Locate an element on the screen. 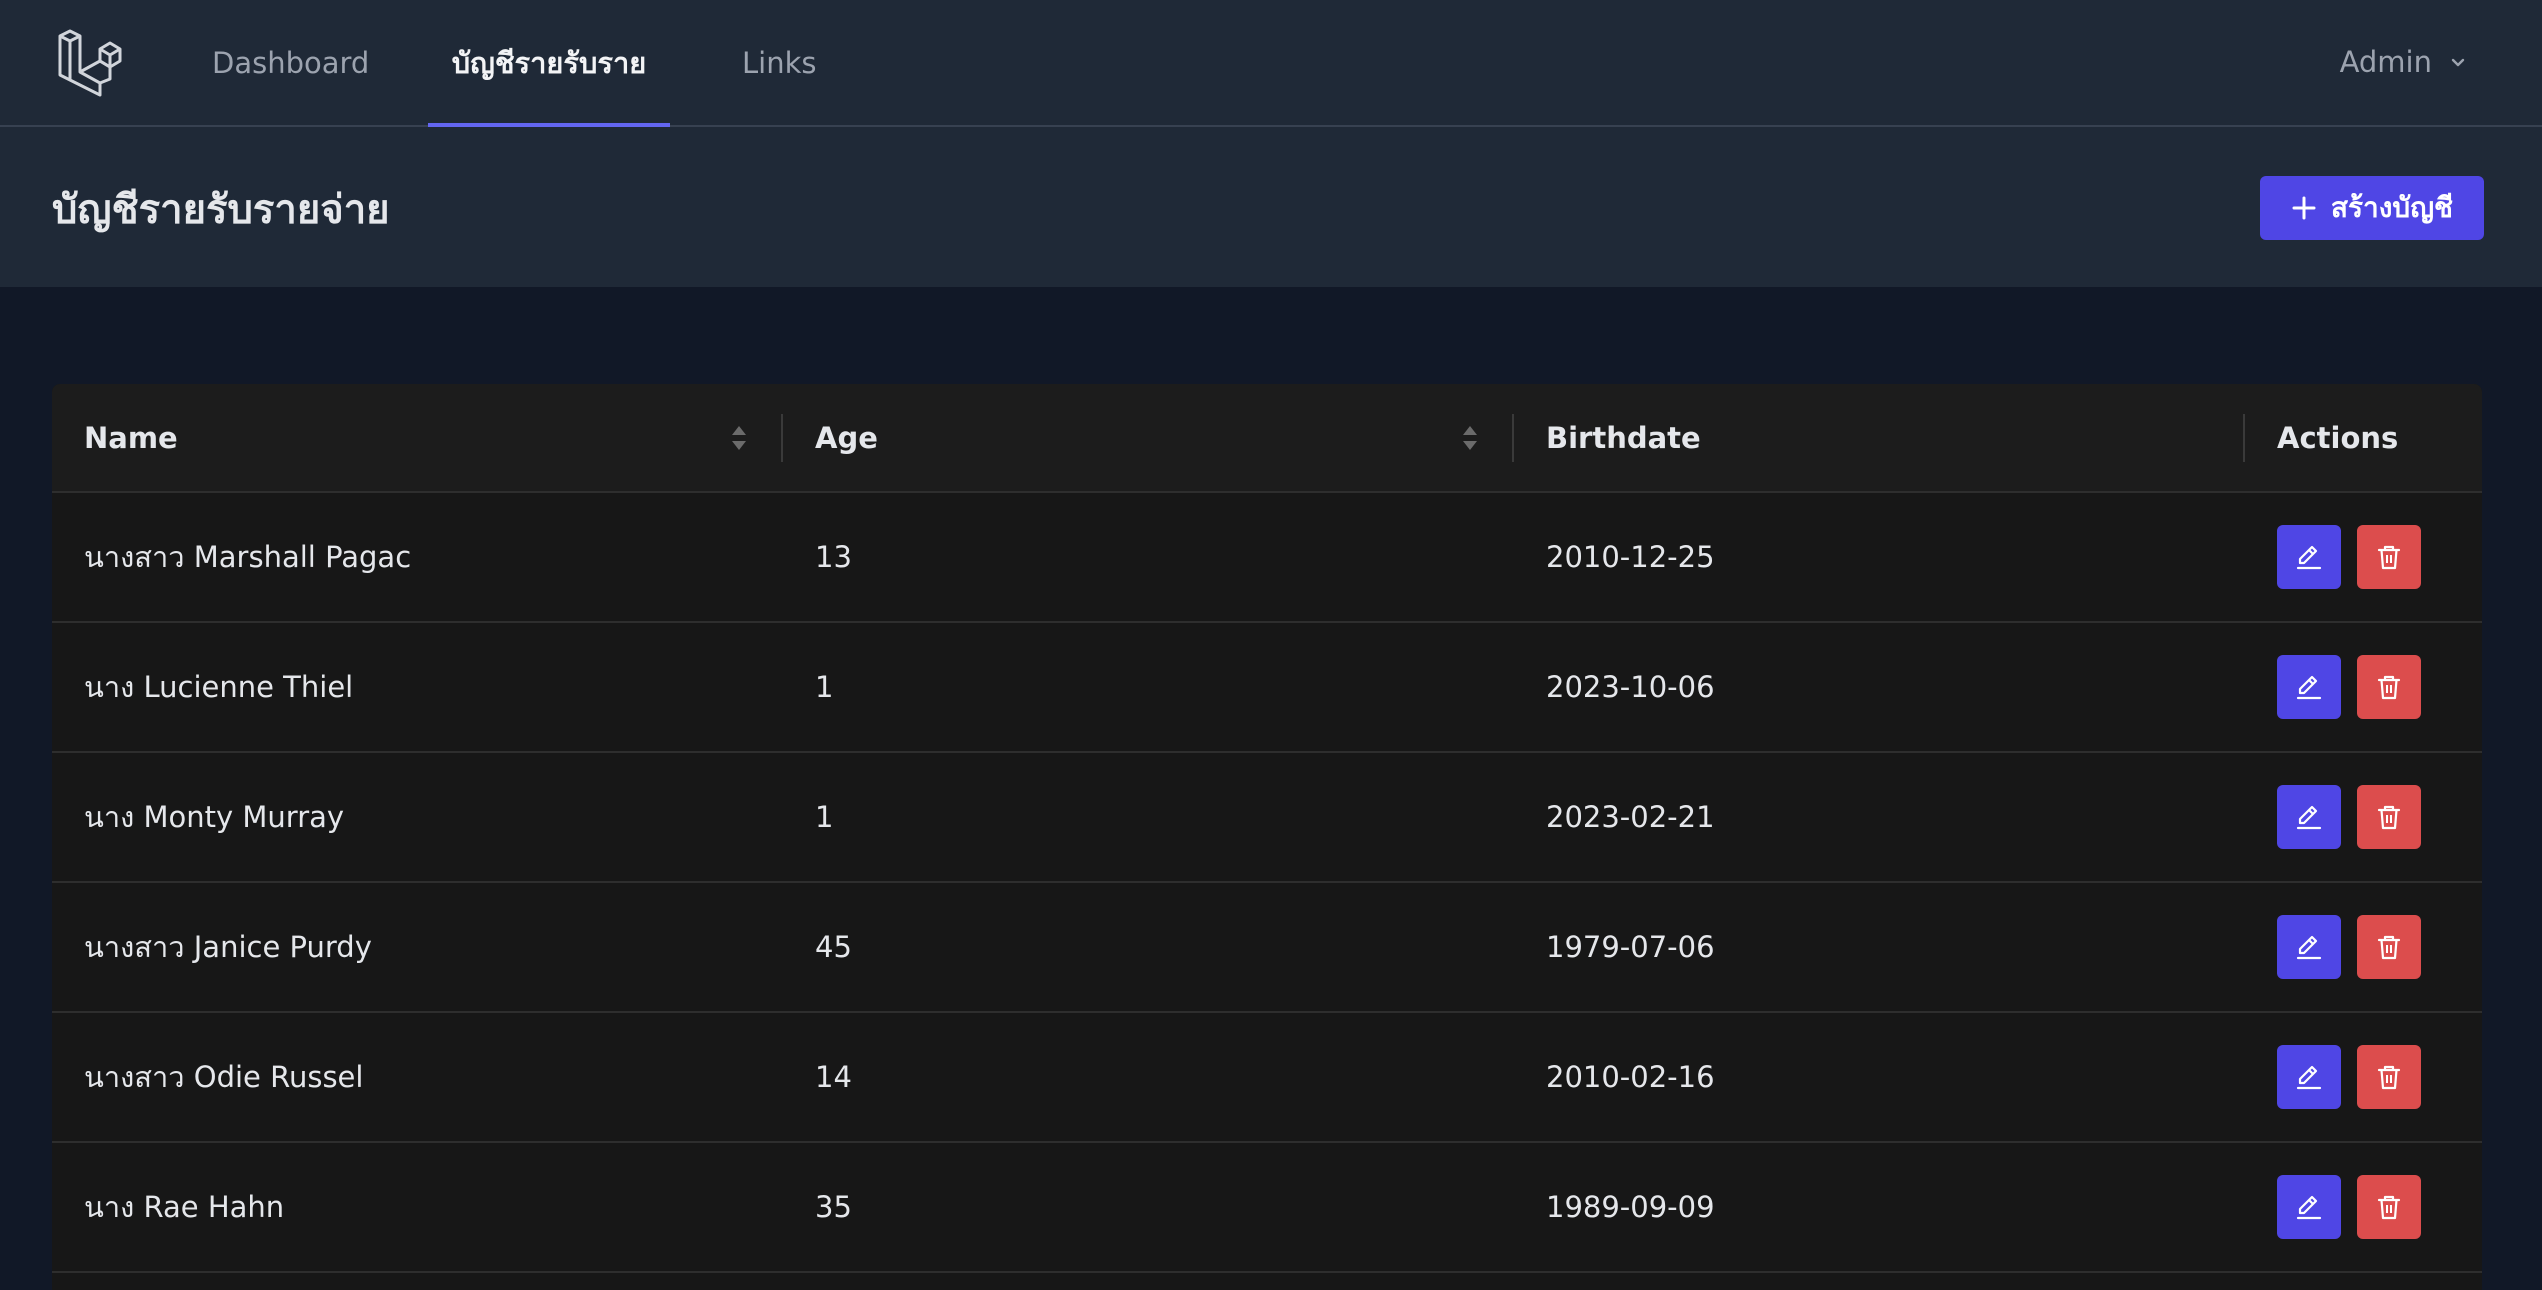 This screenshot has width=2542, height=1290. column-header-name-label: Name is located at coordinates (131, 437).